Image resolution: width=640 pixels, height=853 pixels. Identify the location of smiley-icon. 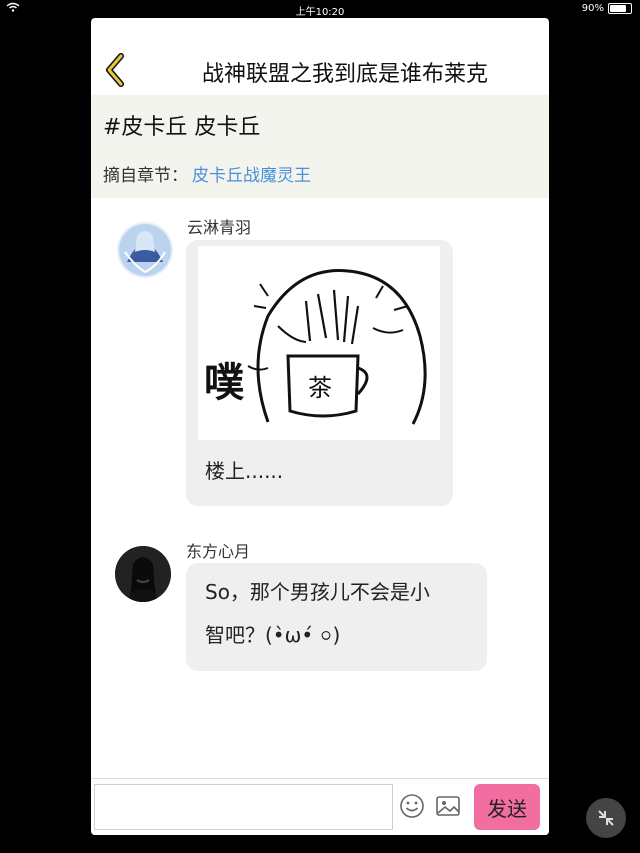
(412, 806).